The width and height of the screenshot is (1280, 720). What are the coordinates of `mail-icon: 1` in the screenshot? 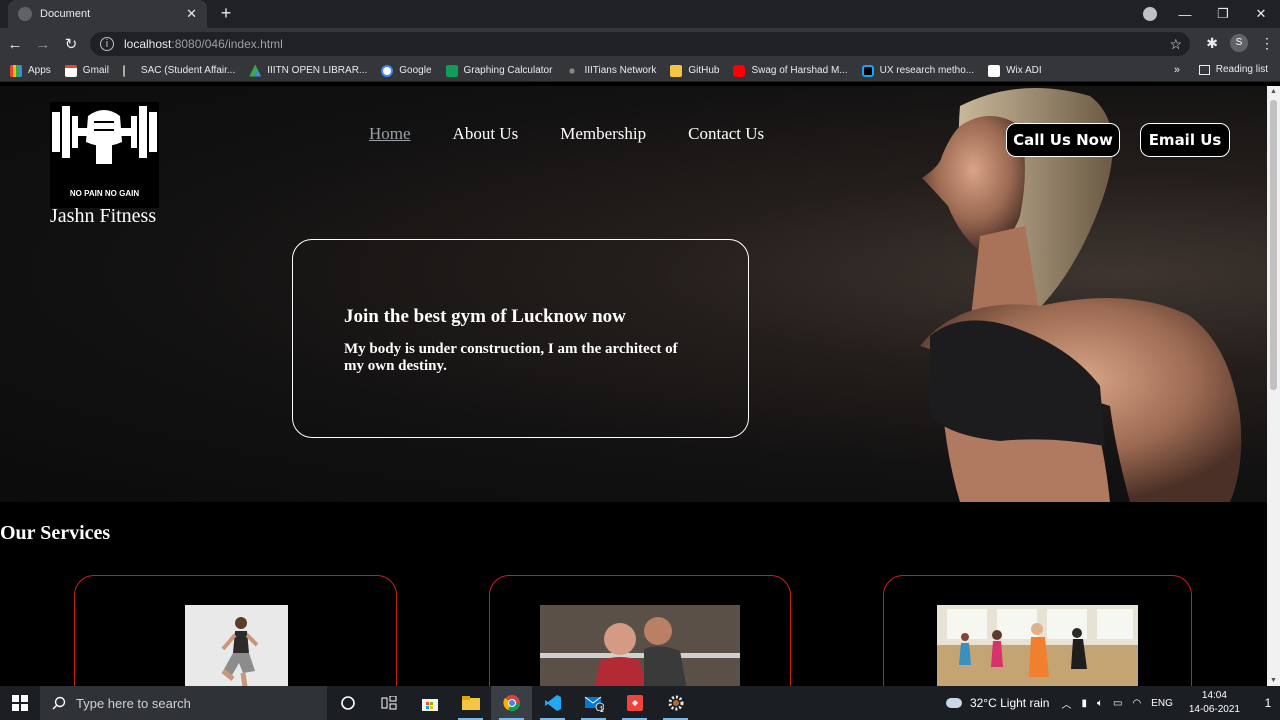 It's located at (593, 703).